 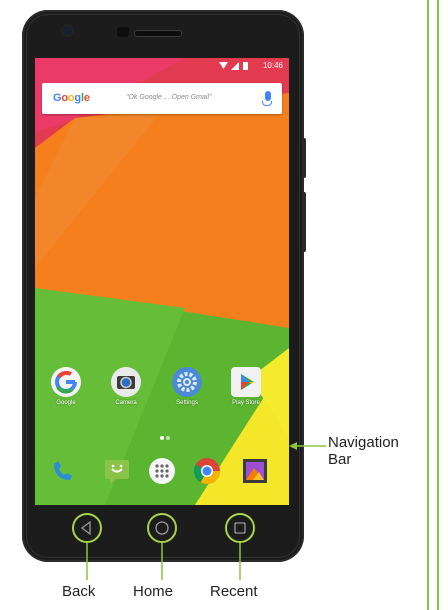 What do you see at coordinates (63, 471) in the screenshot?
I see `phone-icon` at bounding box center [63, 471].